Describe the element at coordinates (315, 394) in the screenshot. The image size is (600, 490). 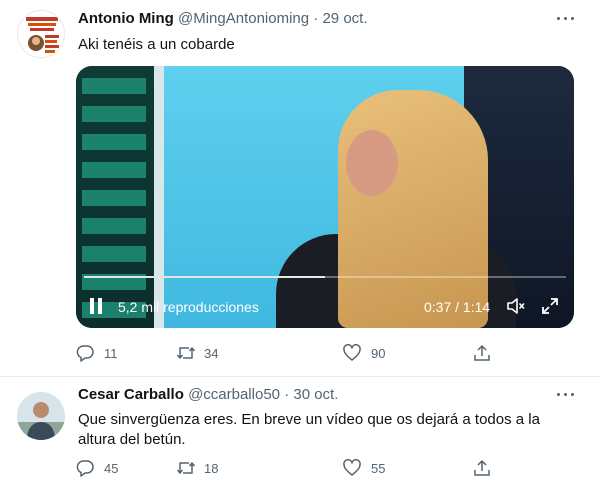
I see `tweet-date: 30 oct.` at that location.